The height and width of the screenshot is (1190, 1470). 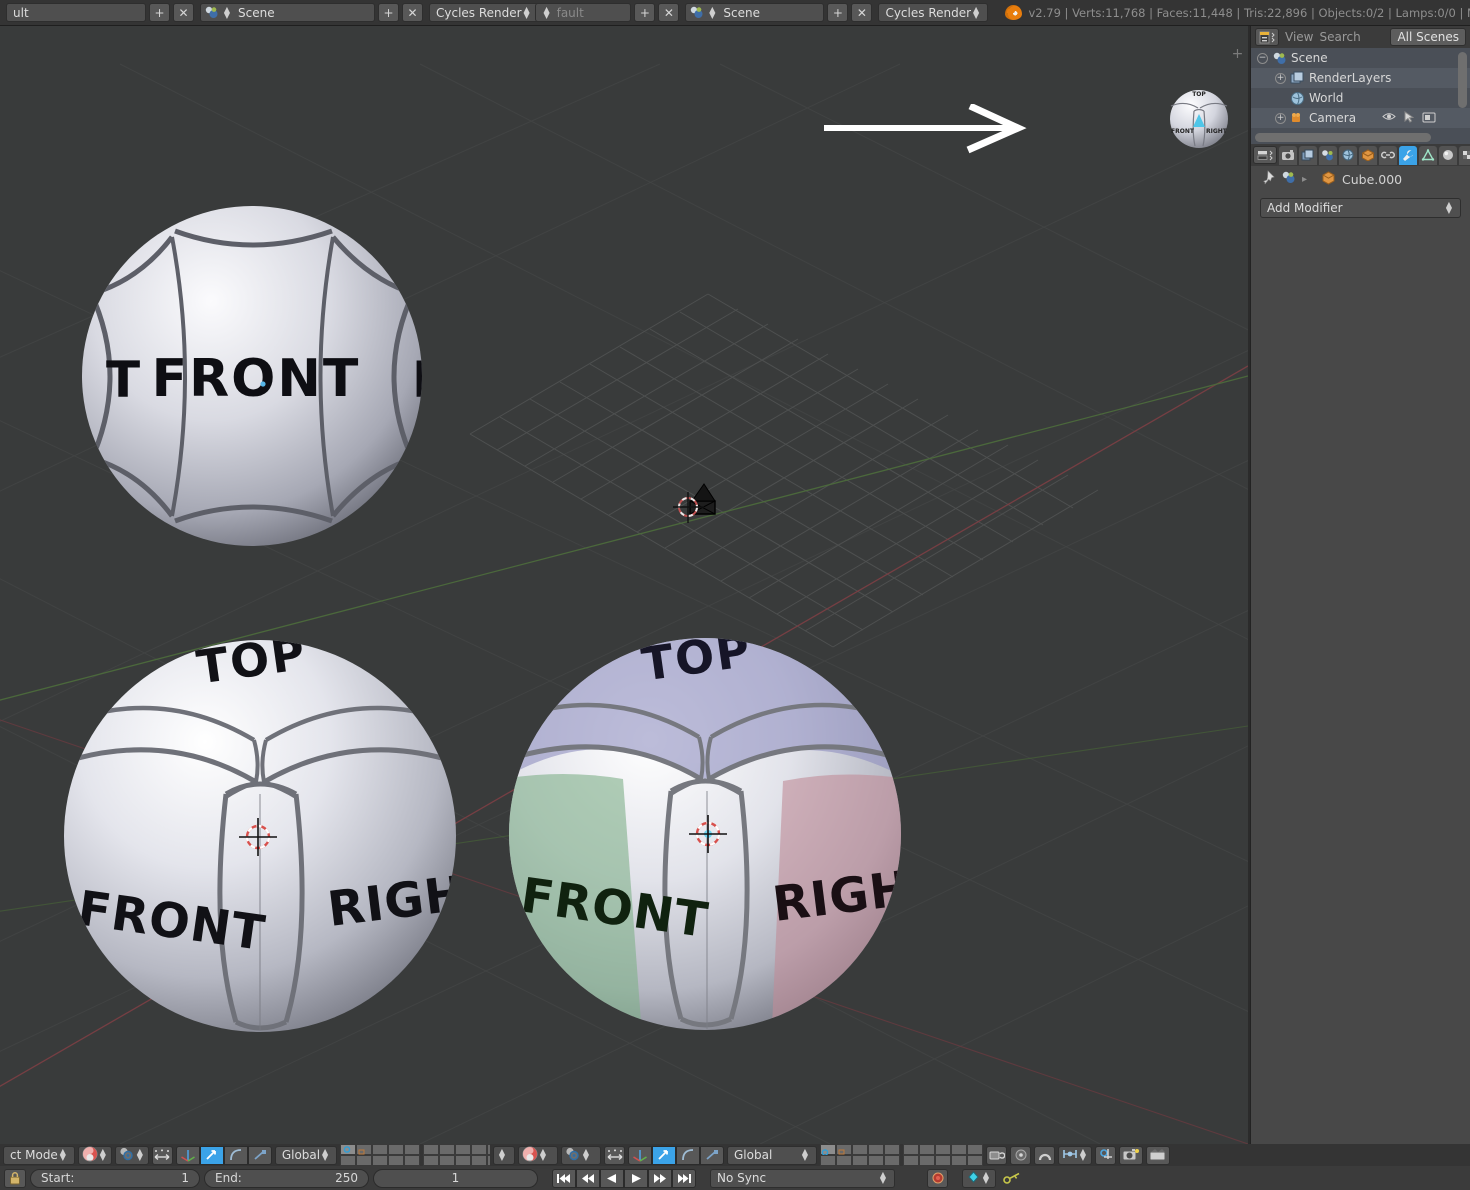 What do you see at coordinates (259, 1155) in the screenshot?
I see `manipulator-scale-button` at bounding box center [259, 1155].